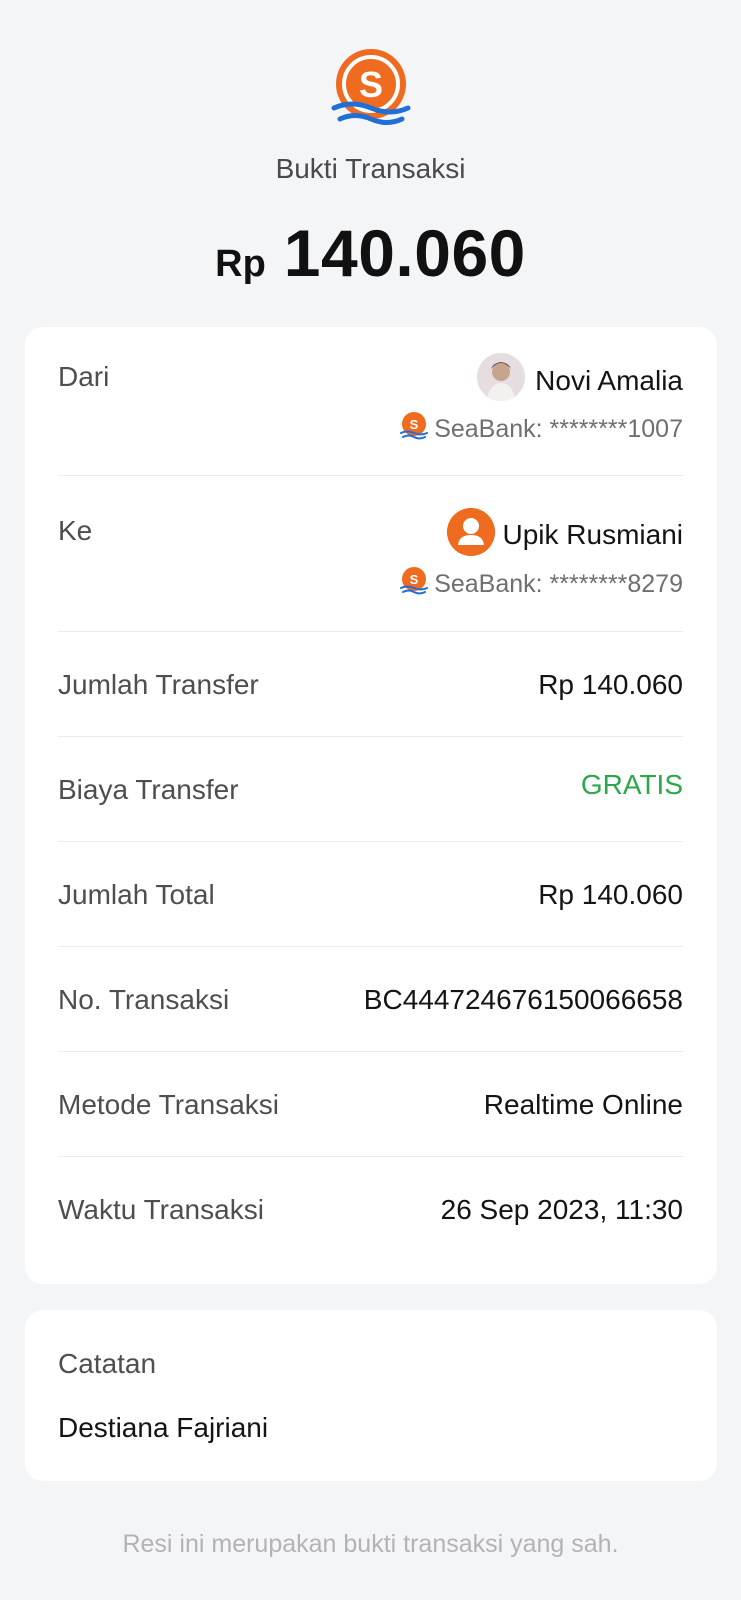 The image size is (741, 1600). I want to click on detail-row-biaya-transfer: Biaya Transfer GRATIS, so click(370, 789).